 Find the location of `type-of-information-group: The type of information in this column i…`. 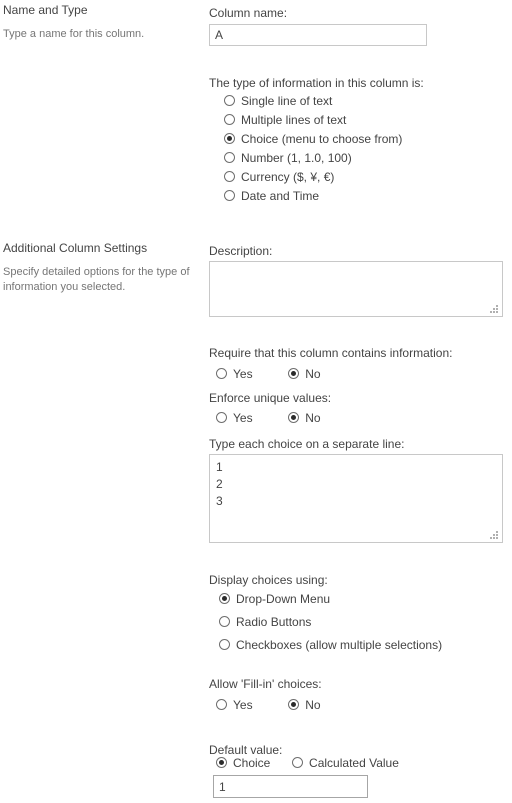

type-of-information-group: The type of information in this column i… is located at coordinates (359, 83).